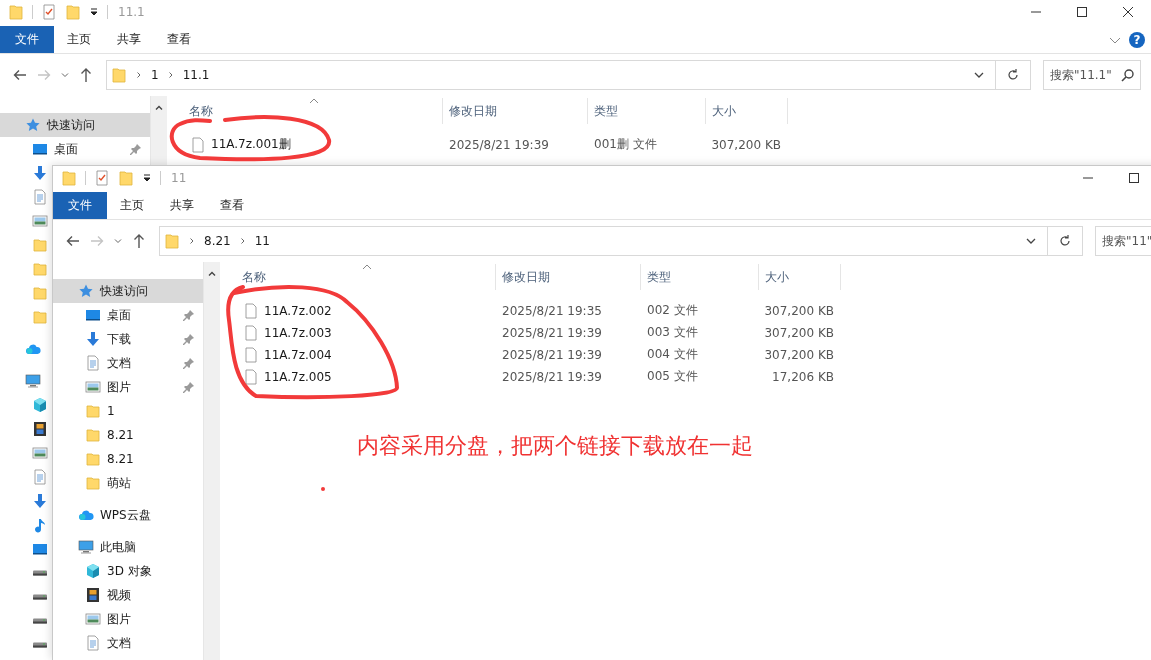  What do you see at coordinates (1123, 241) in the screenshot?
I see `search-field: 搜索"11"` at bounding box center [1123, 241].